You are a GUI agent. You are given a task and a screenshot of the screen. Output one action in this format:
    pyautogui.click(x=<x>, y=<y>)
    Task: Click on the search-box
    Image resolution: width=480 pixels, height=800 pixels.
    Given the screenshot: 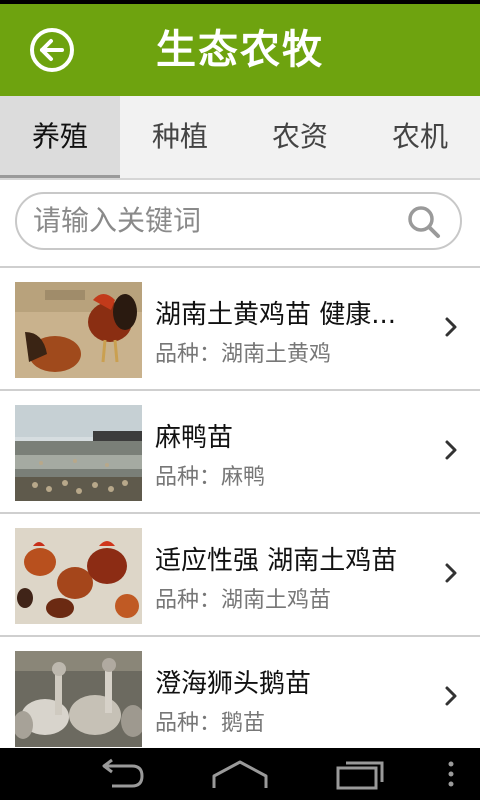 What is the action you would take?
    pyautogui.click(x=238, y=221)
    